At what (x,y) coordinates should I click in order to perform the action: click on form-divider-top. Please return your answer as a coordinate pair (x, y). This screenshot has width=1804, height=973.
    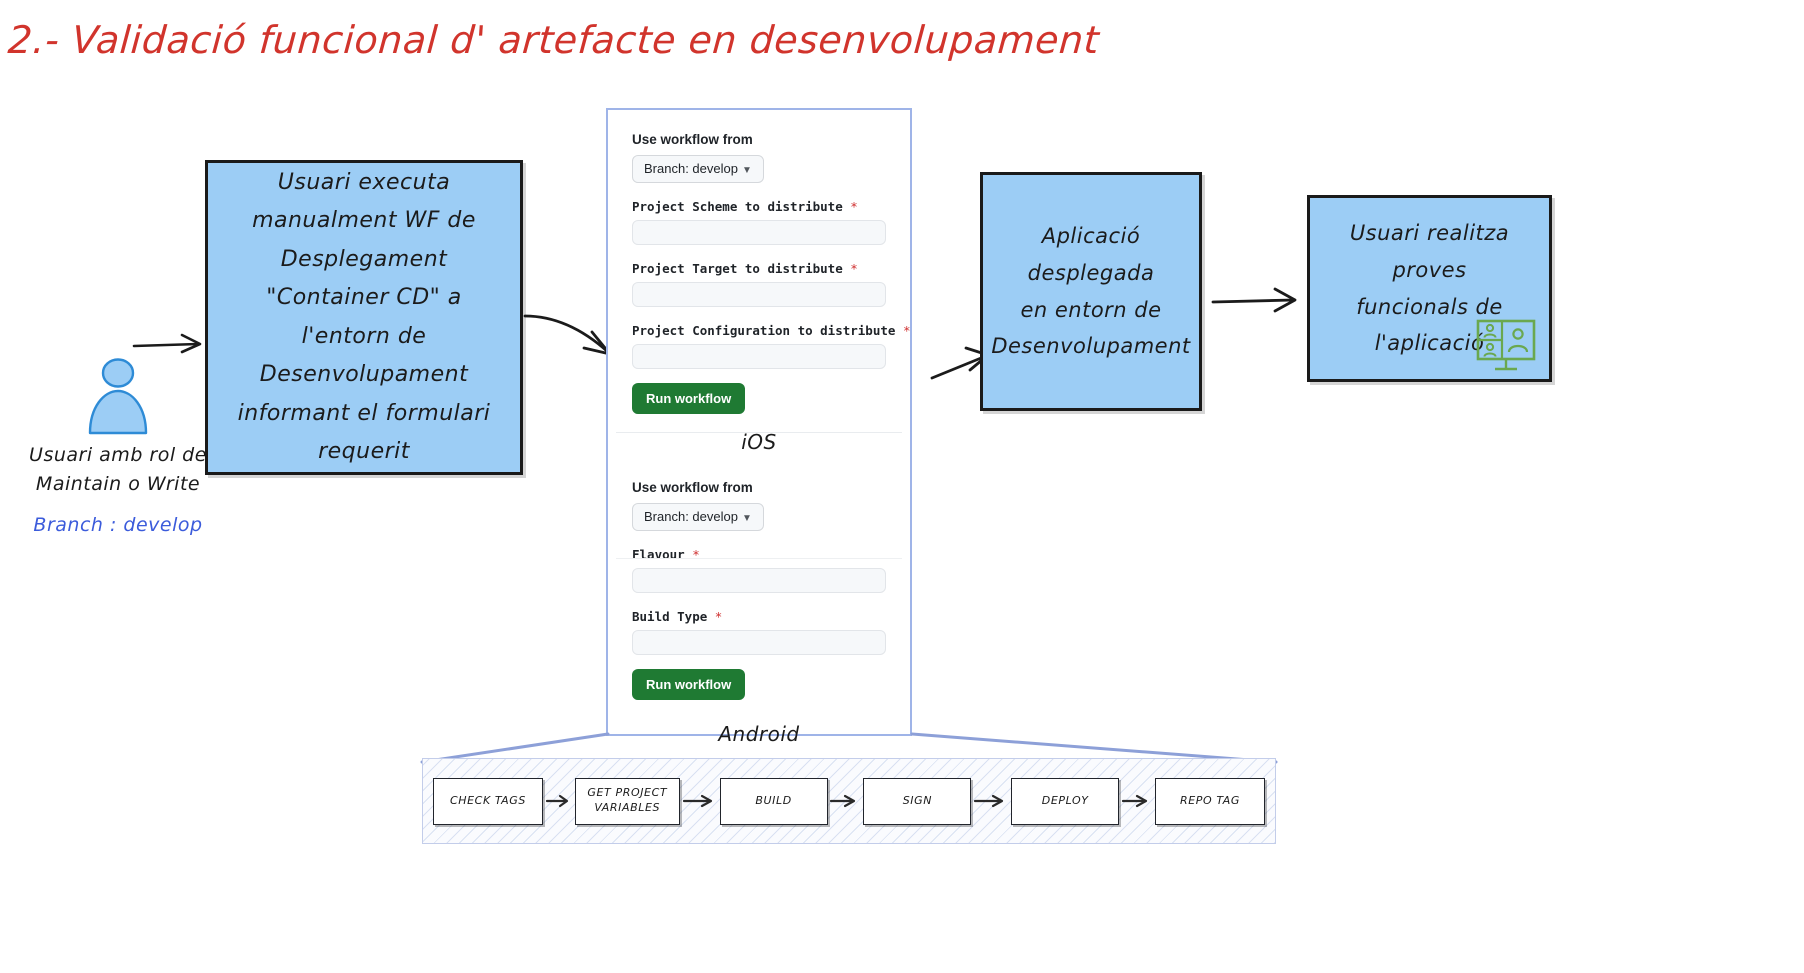
    Looking at the image, I should click on (759, 432).